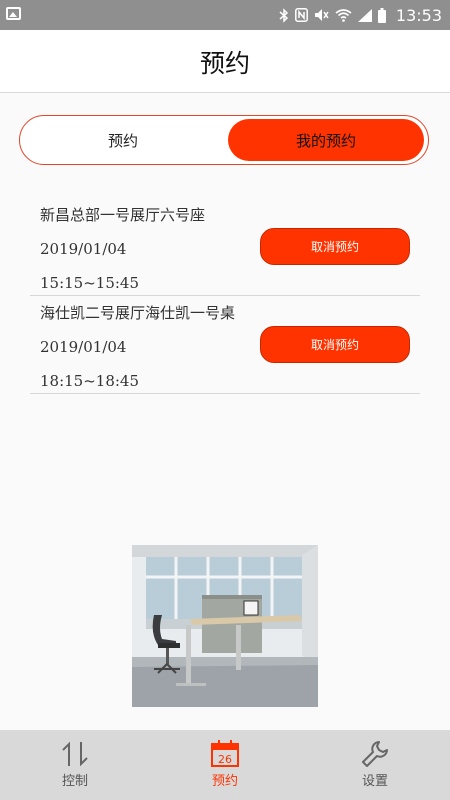 The image size is (450, 800). I want to click on reservation-tab-switch: 预约 我的预约, so click(224, 140).